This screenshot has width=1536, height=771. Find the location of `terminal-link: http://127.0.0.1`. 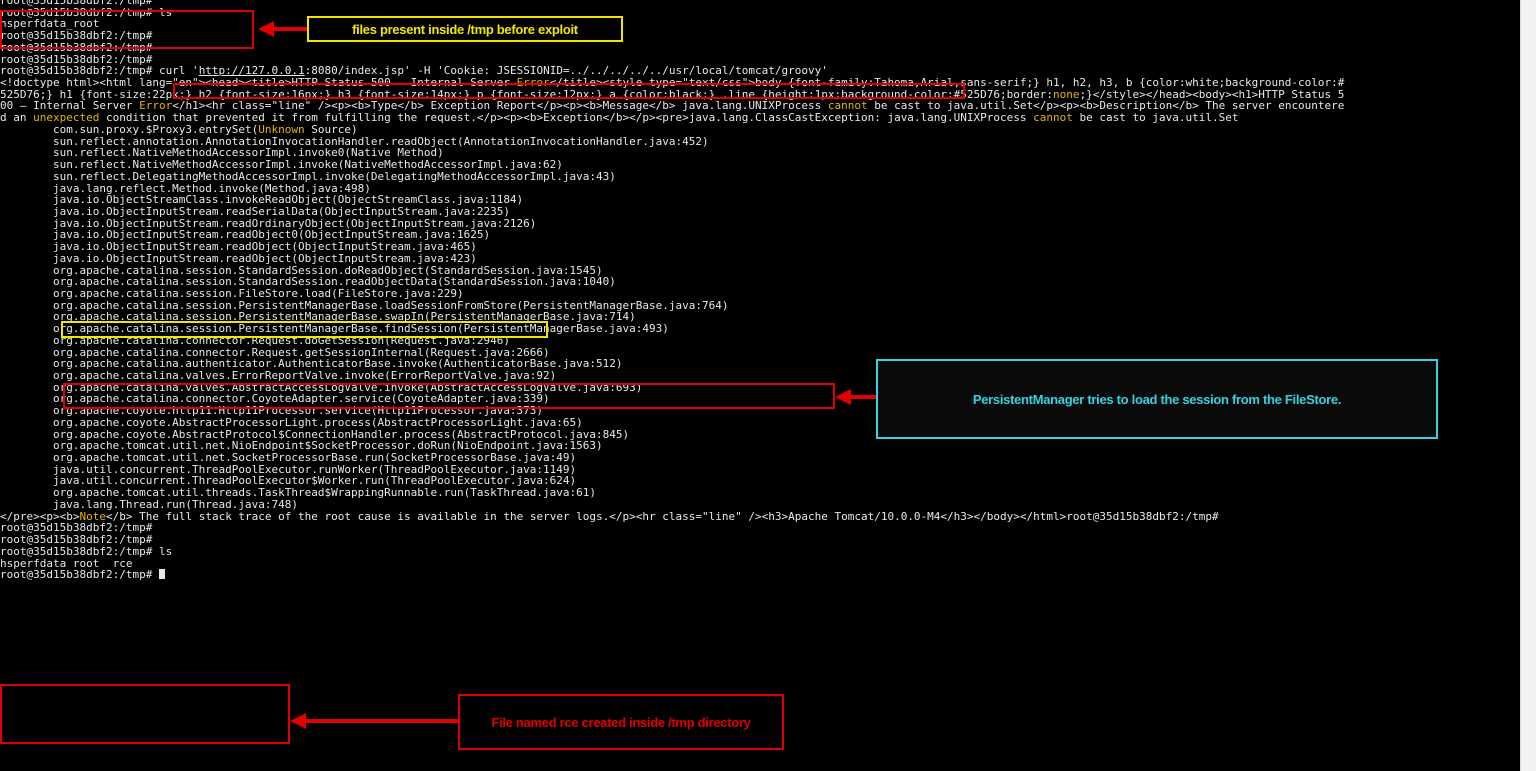

terminal-link: http://127.0.0.1 is located at coordinates (252, 71).